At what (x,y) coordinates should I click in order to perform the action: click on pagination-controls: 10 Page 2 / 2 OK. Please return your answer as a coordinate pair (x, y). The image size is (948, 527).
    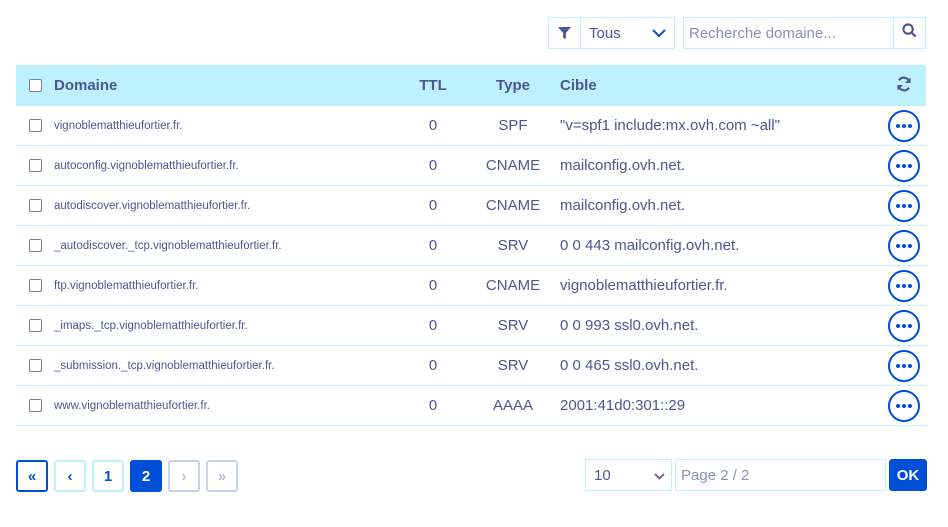
    Looking at the image, I should click on (756, 475).